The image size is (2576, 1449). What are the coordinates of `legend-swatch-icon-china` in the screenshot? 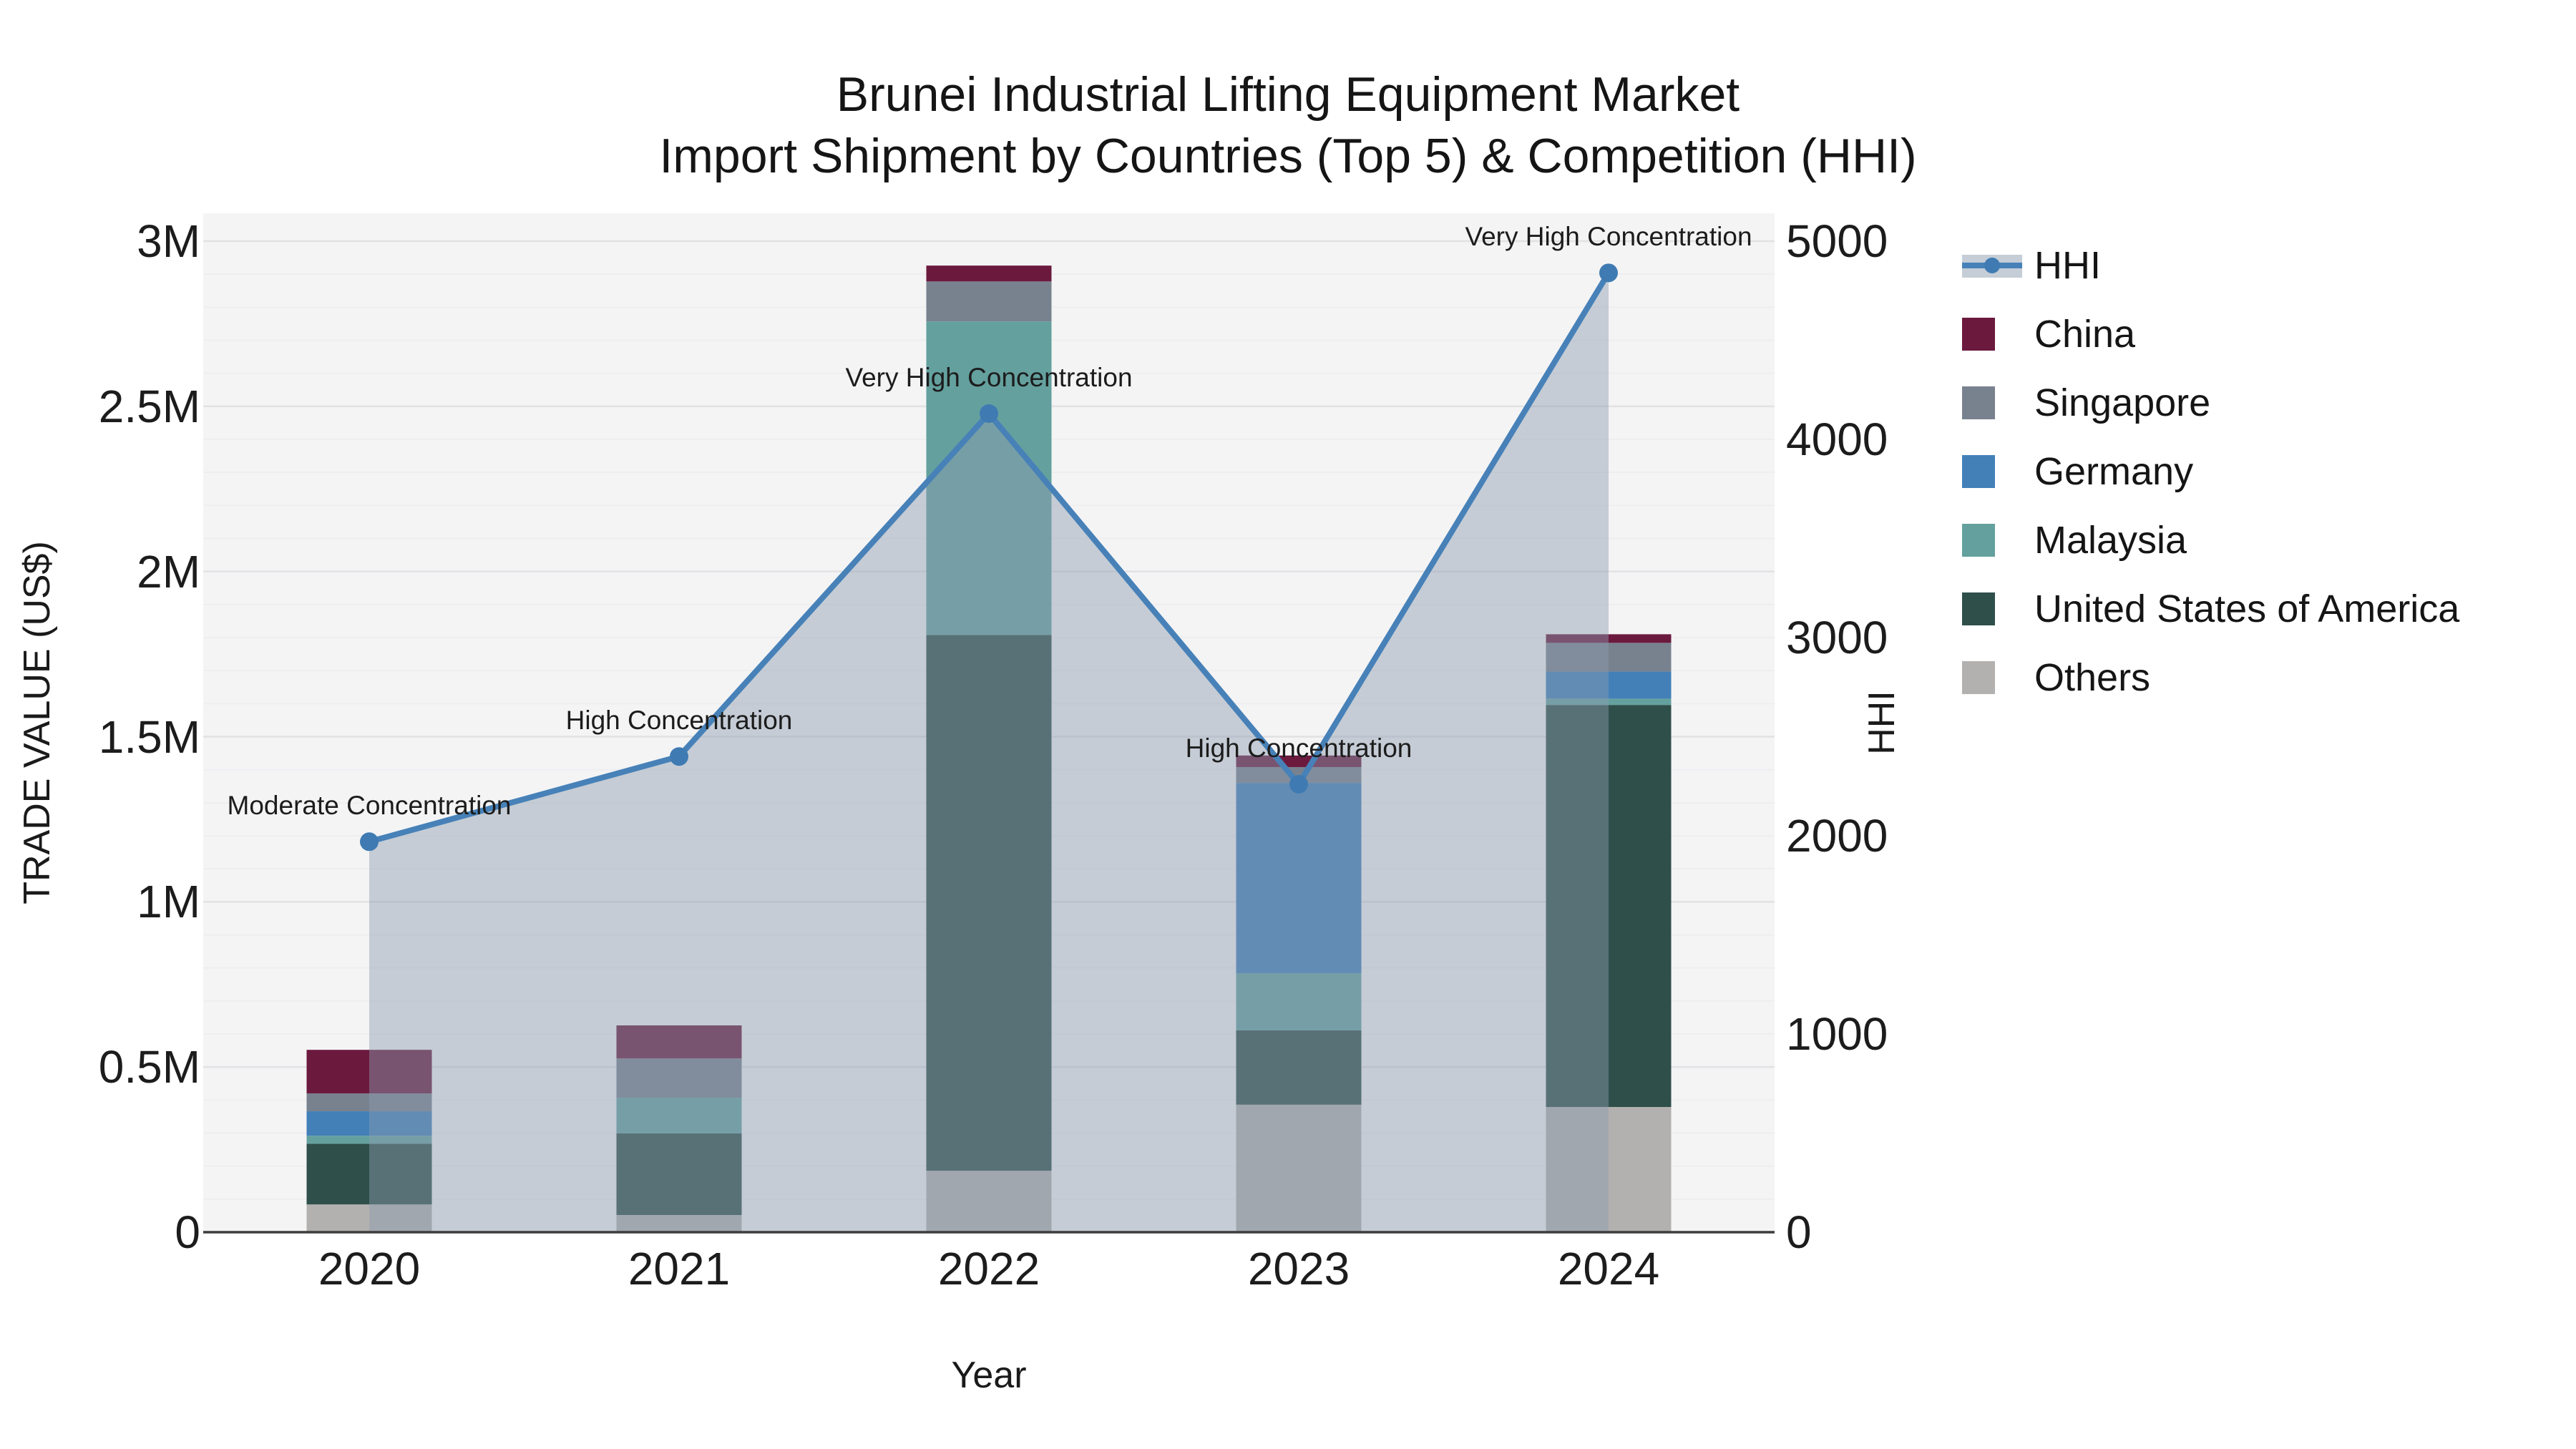 It's located at (1978, 334).